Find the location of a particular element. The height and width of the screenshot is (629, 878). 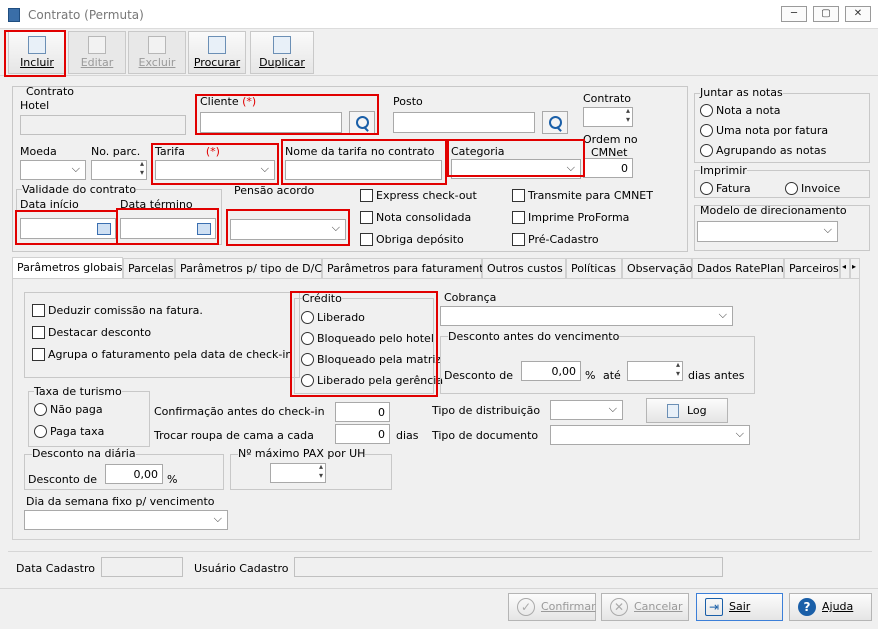

highlight-nome-tarifa is located at coordinates (364, 162).